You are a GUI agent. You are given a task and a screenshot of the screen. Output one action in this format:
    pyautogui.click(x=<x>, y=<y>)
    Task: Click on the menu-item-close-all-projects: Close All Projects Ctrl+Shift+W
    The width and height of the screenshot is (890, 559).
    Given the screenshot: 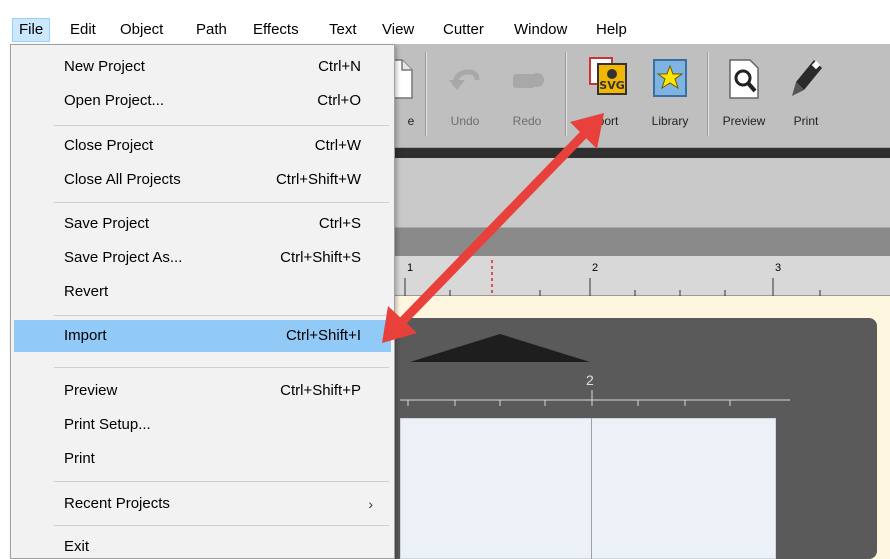 What is the action you would take?
    pyautogui.click(x=202, y=180)
    